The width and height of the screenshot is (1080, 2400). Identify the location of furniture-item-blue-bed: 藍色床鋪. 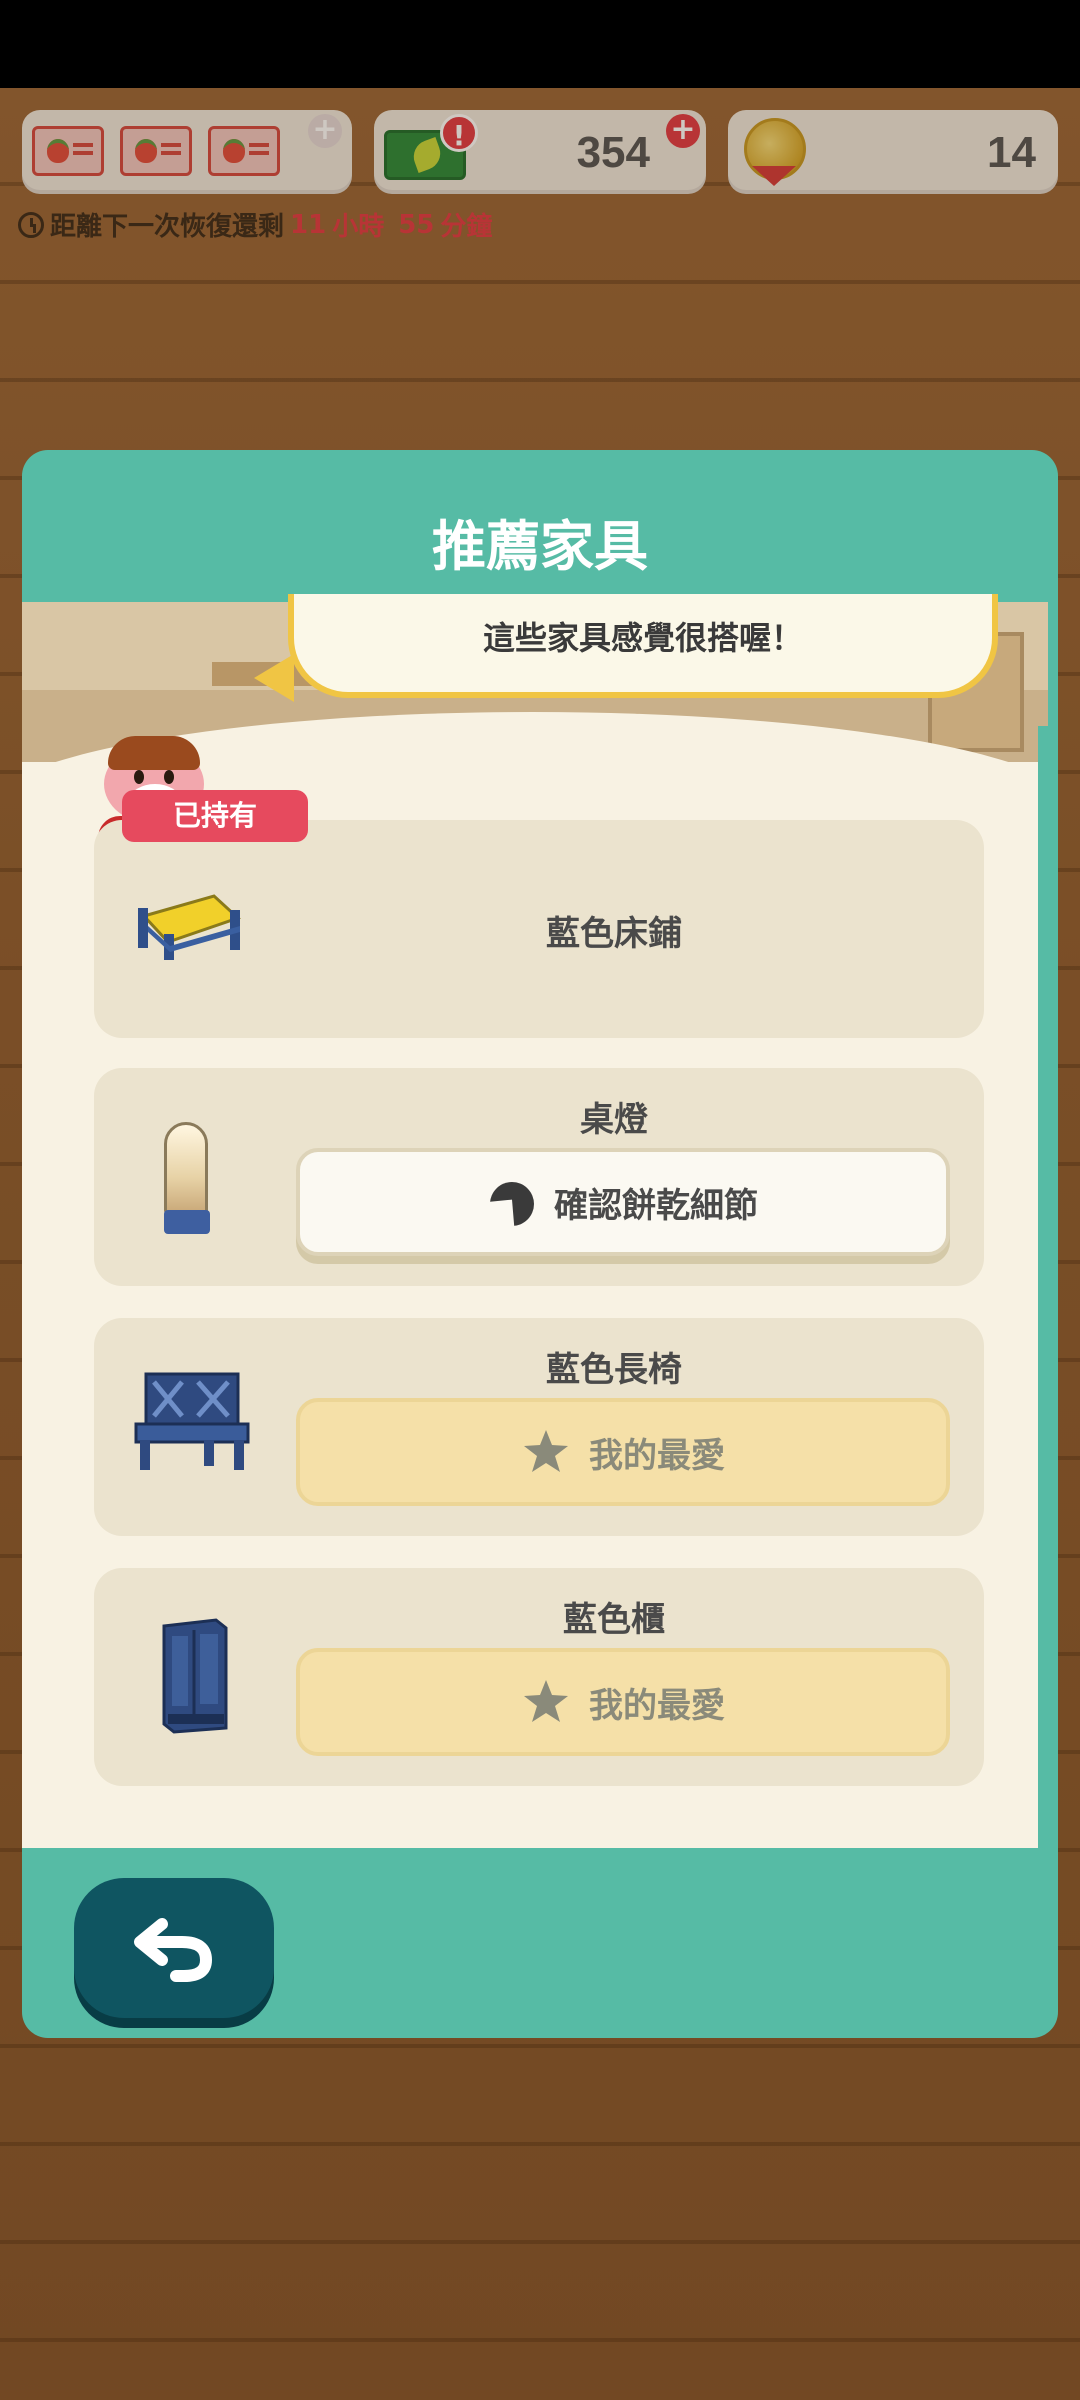
(539, 929).